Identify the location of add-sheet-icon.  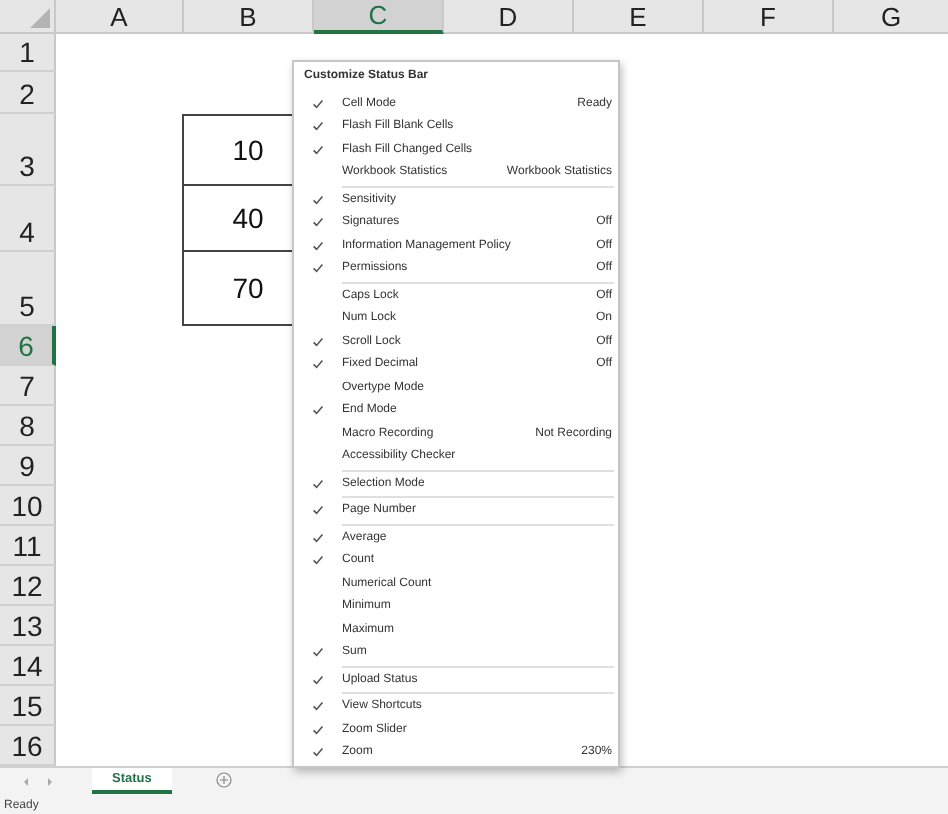
(223, 780).